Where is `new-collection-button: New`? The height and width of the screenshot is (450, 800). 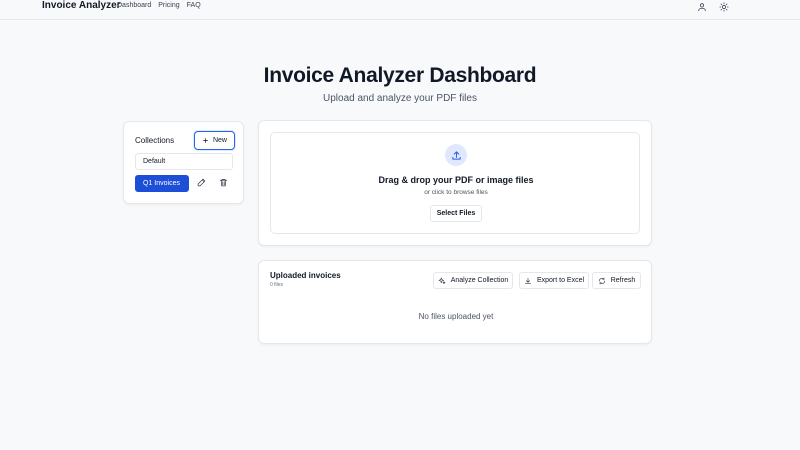 new-collection-button: New is located at coordinates (214, 140).